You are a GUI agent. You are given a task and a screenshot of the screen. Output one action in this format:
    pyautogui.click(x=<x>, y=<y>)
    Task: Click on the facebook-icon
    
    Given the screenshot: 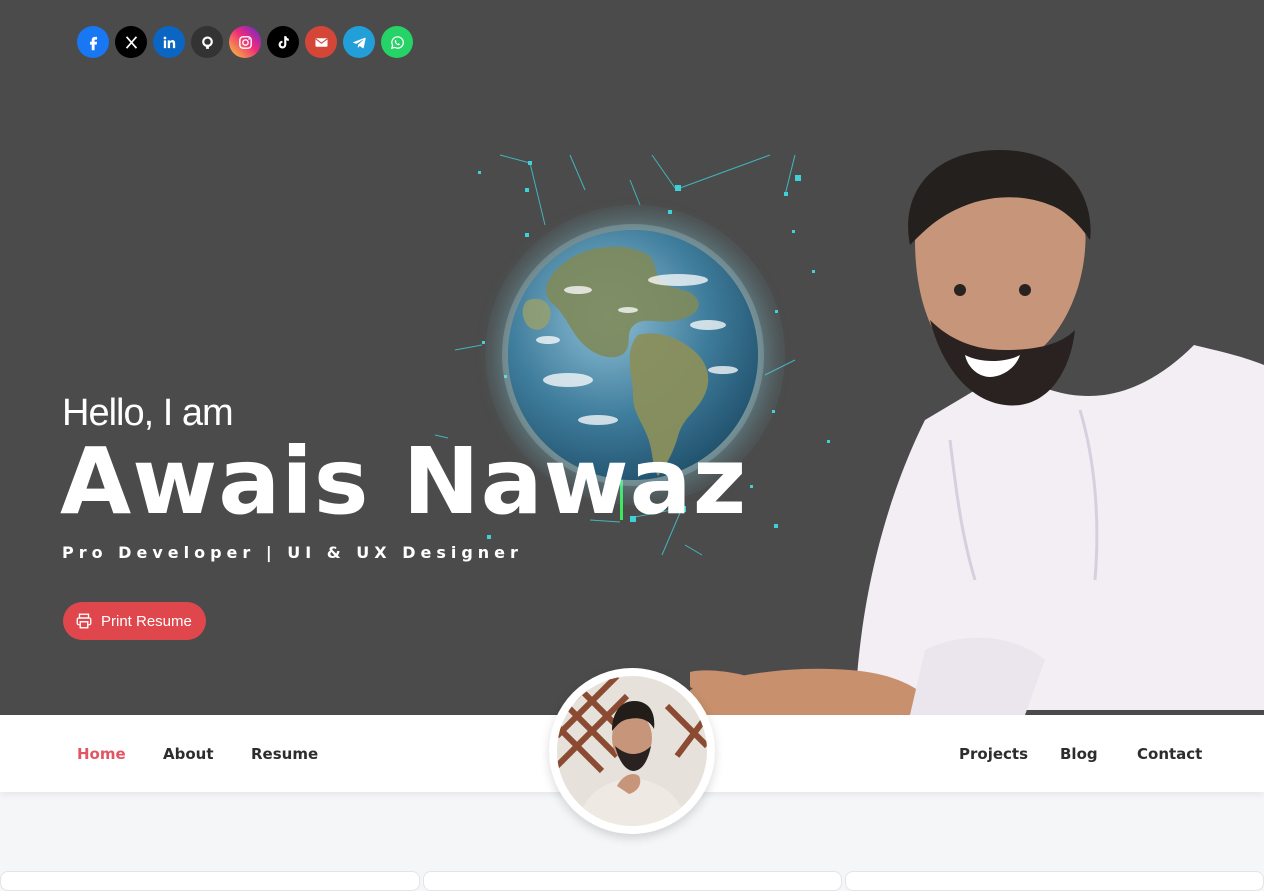 What is the action you would take?
    pyautogui.click(x=93, y=43)
    